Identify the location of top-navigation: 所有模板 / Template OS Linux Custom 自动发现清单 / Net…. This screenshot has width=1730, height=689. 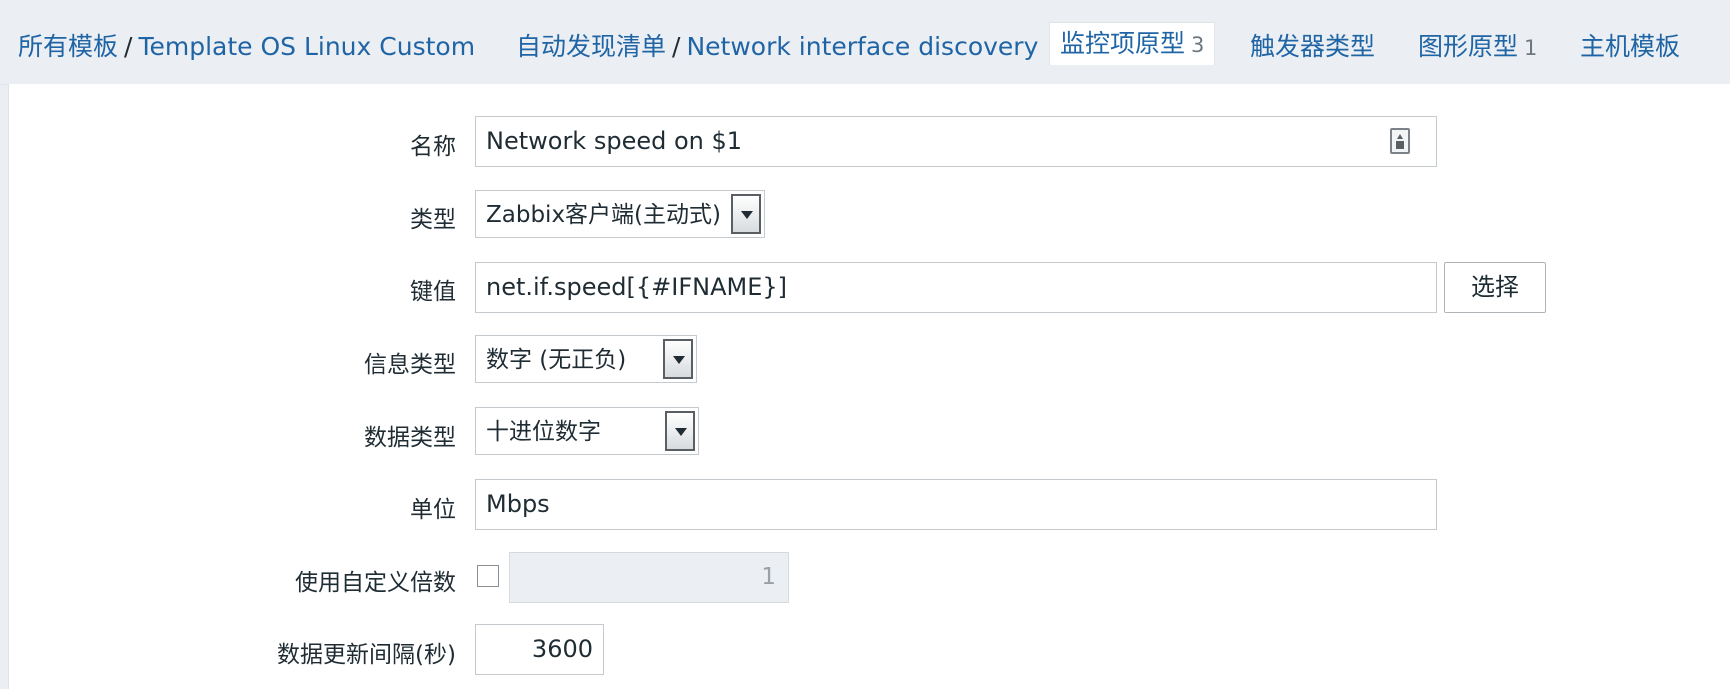
(865, 42).